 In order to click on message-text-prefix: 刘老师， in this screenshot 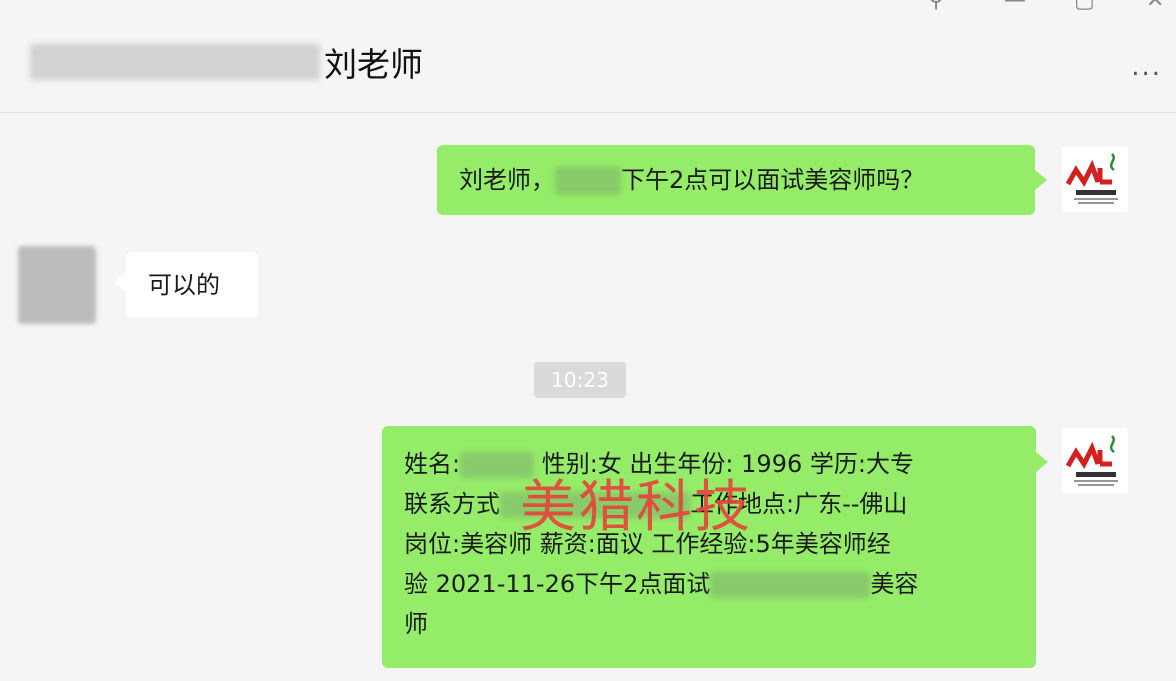, I will do `click(507, 180)`.